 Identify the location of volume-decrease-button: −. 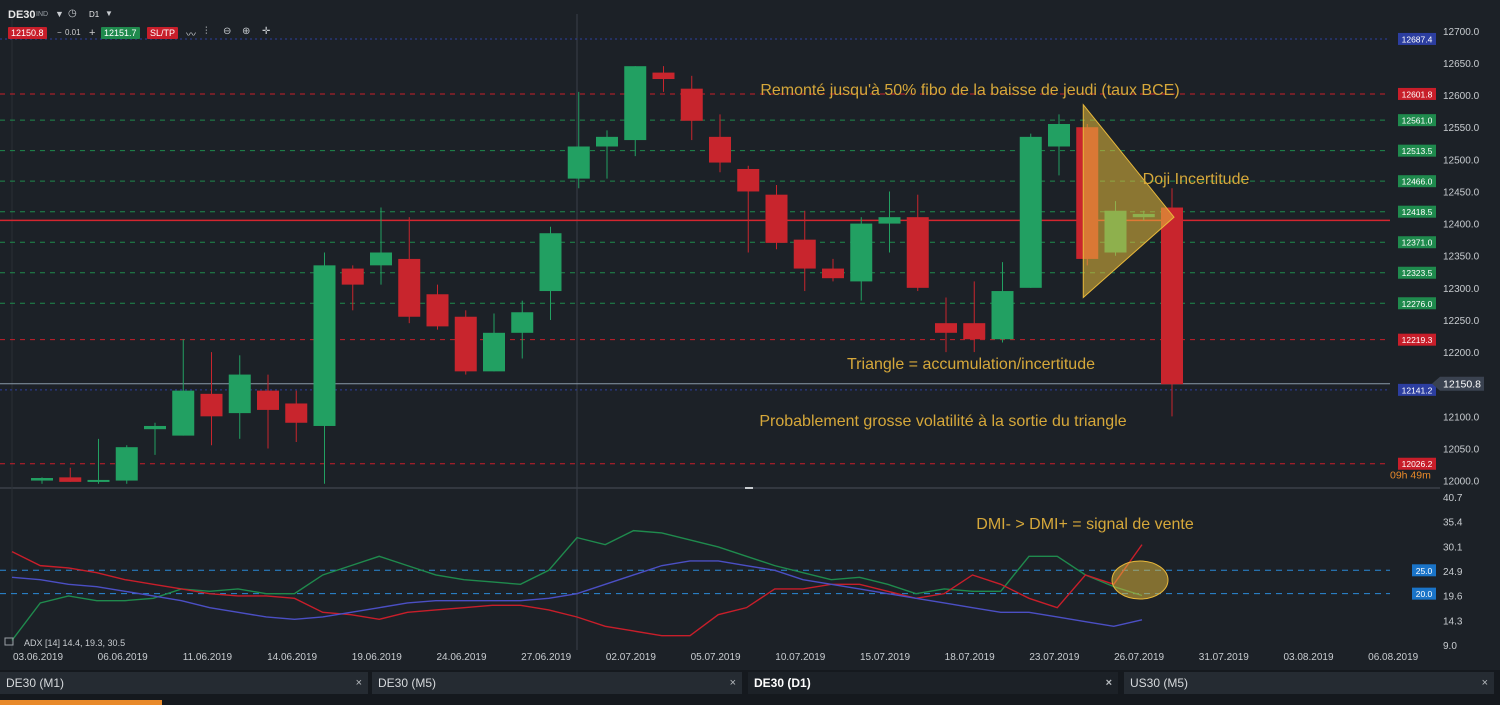
(59, 33).